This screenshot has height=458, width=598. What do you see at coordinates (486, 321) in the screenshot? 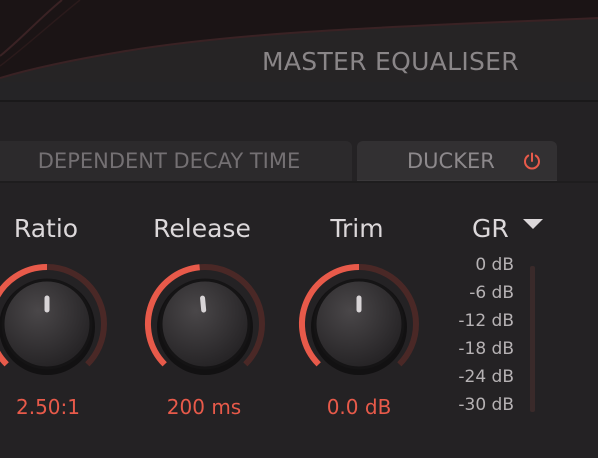
I see `gr-scale-tick: -12 dB` at bounding box center [486, 321].